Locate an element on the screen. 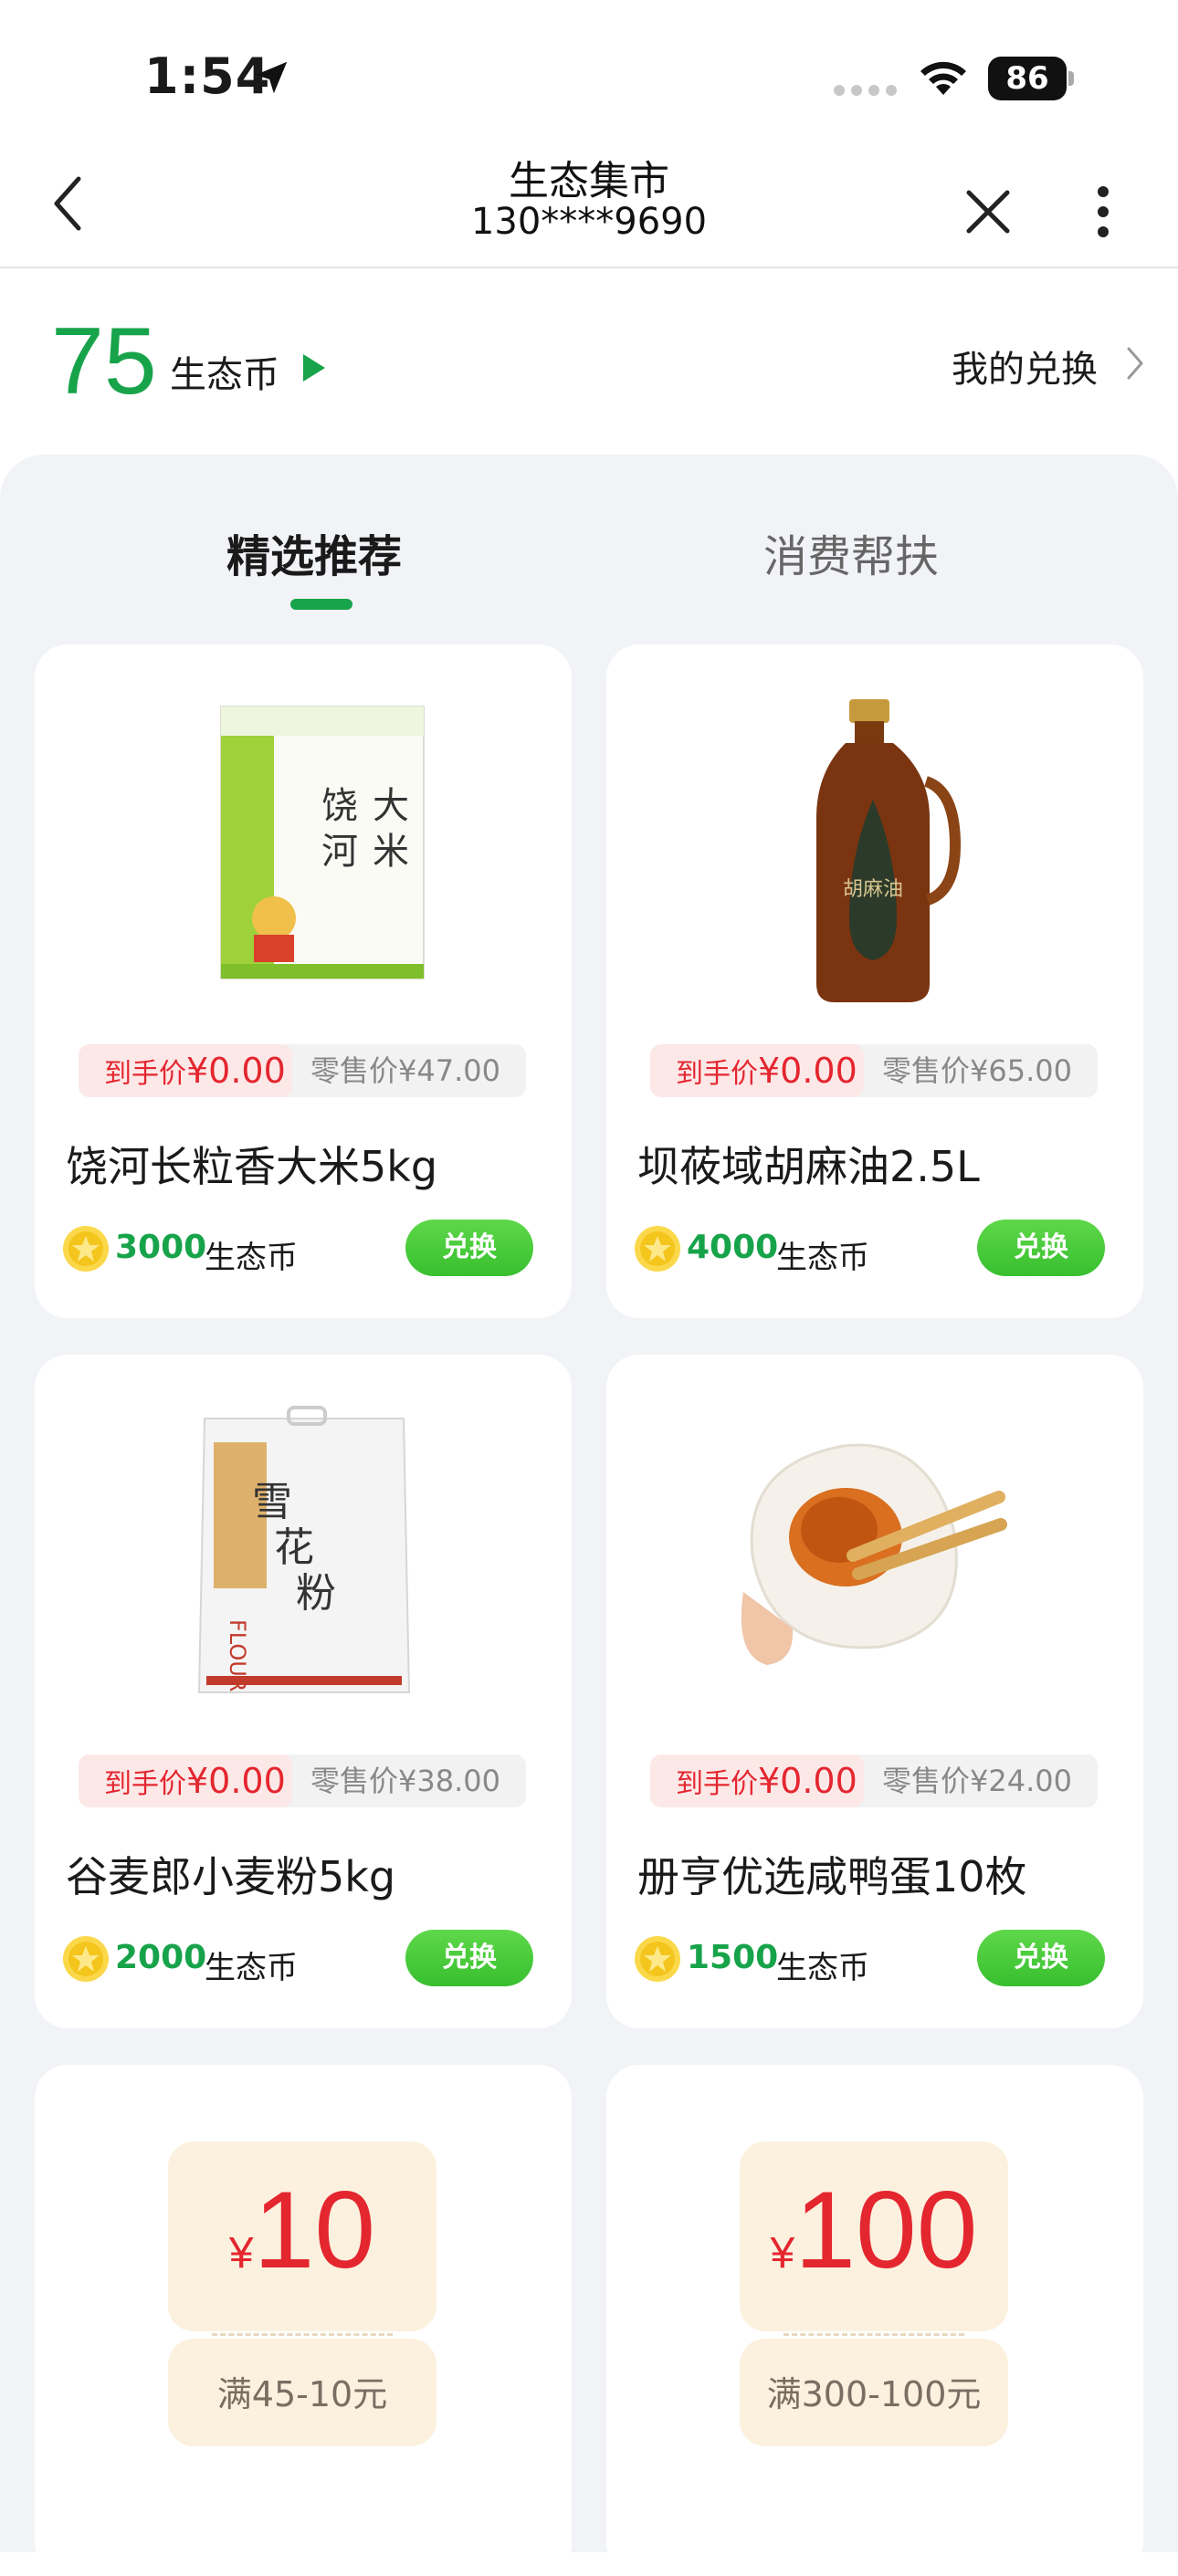  coupon-value: 10 is located at coordinates (314, 2230).